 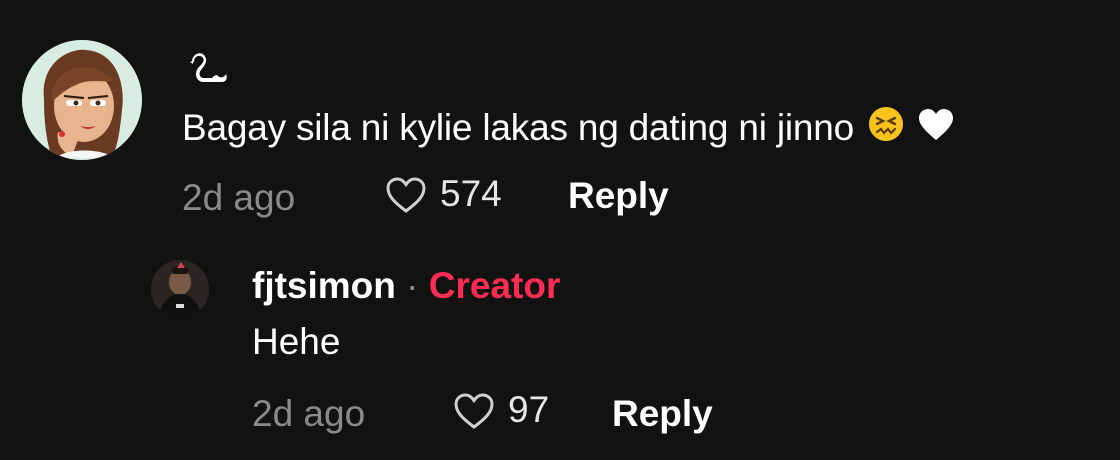 I want to click on creator-avatar-icon, so click(x=180, y=289).